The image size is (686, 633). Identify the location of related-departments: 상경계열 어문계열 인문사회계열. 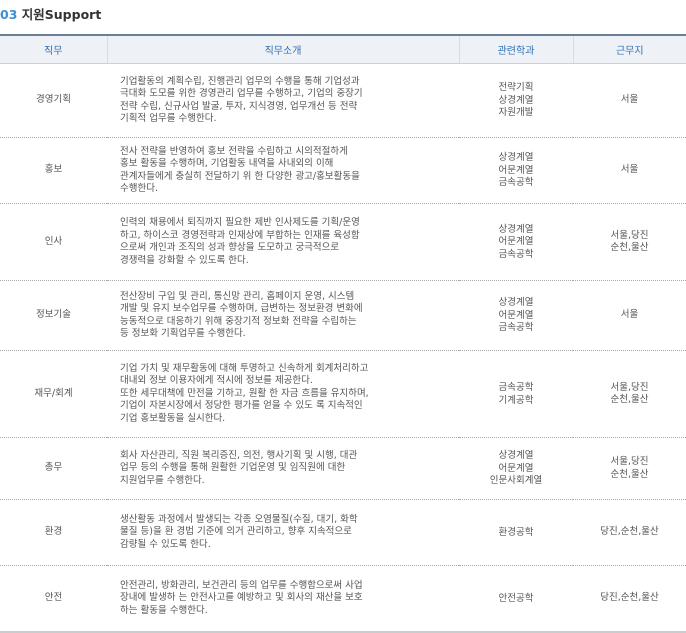
(516, 468).